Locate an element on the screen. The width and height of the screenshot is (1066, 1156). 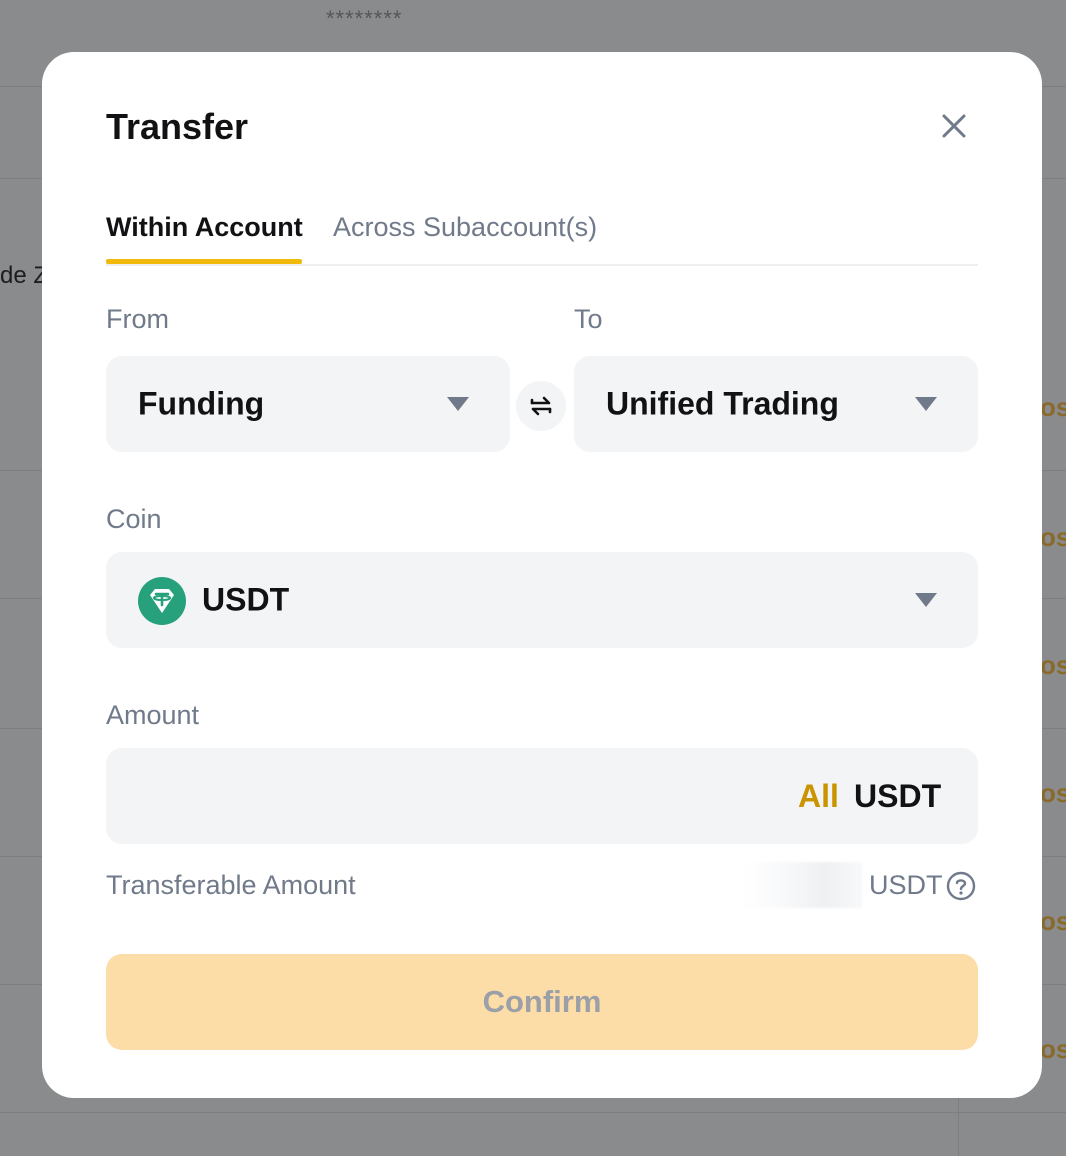
confirm-button: Confirm is located at coordinates (542, 1002).